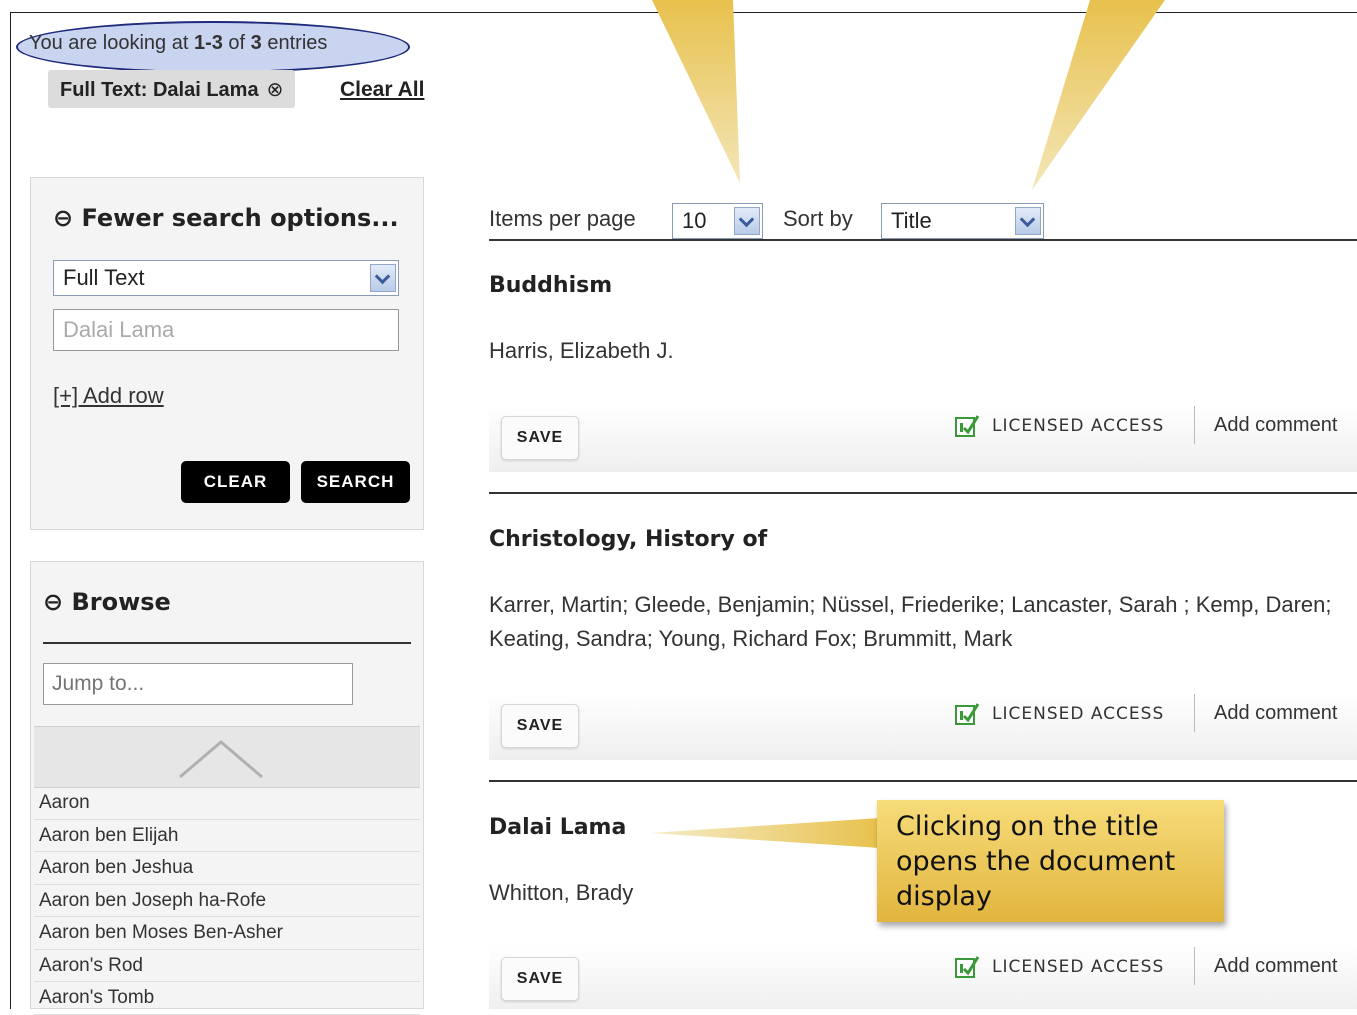 The image size is (1357, 1015). Describe the element at coordinates (550, 285) in the screenshot. I see `result-title-buddhism: Buddhism` at that location.